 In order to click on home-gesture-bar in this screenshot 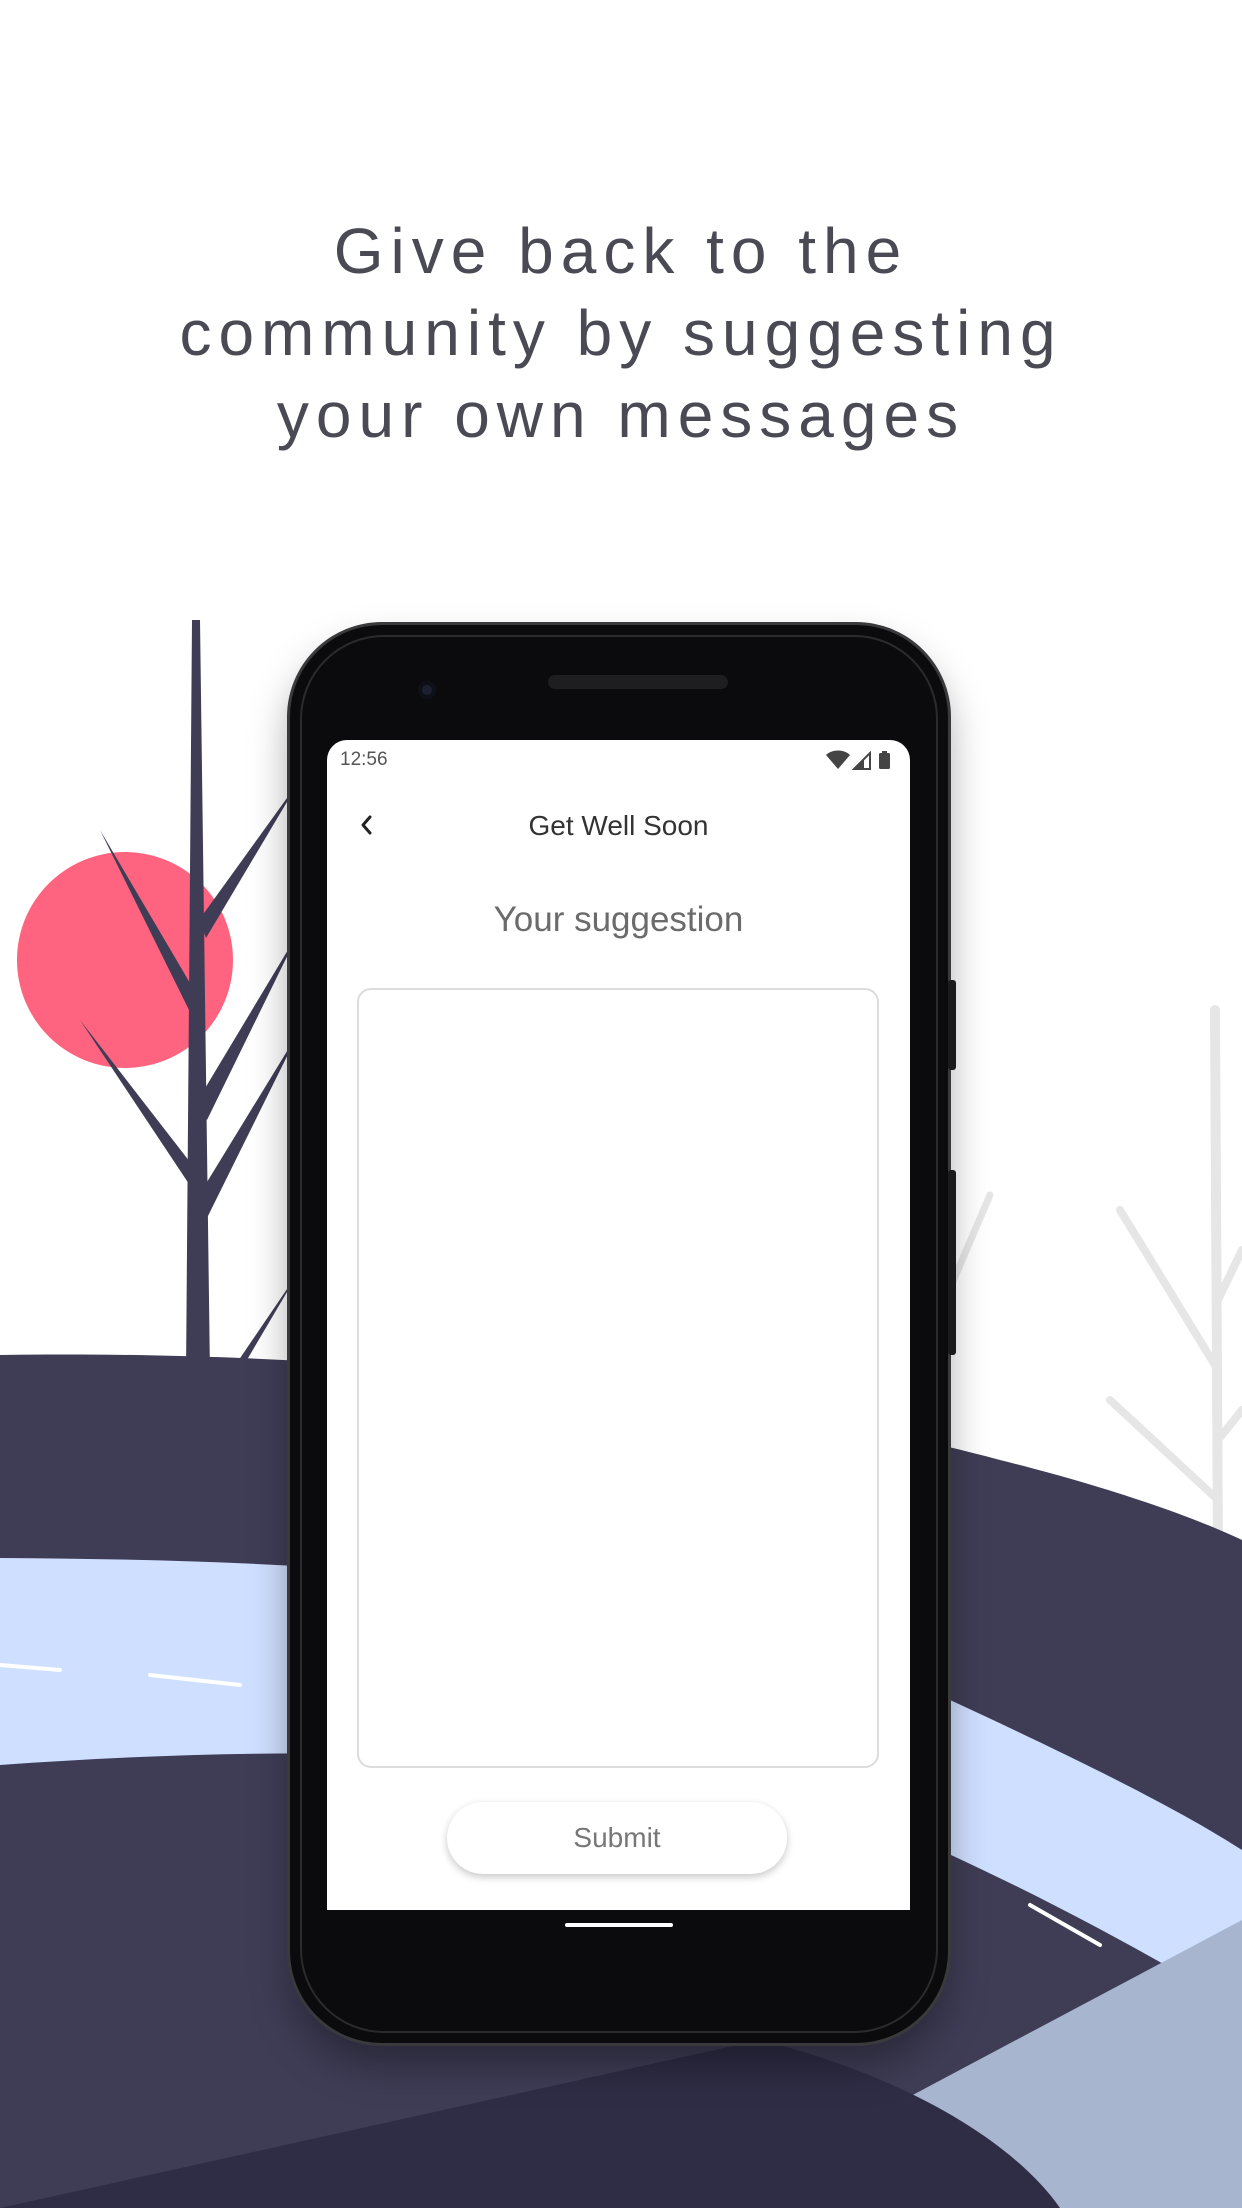, I will do `click(619, 1925)`.